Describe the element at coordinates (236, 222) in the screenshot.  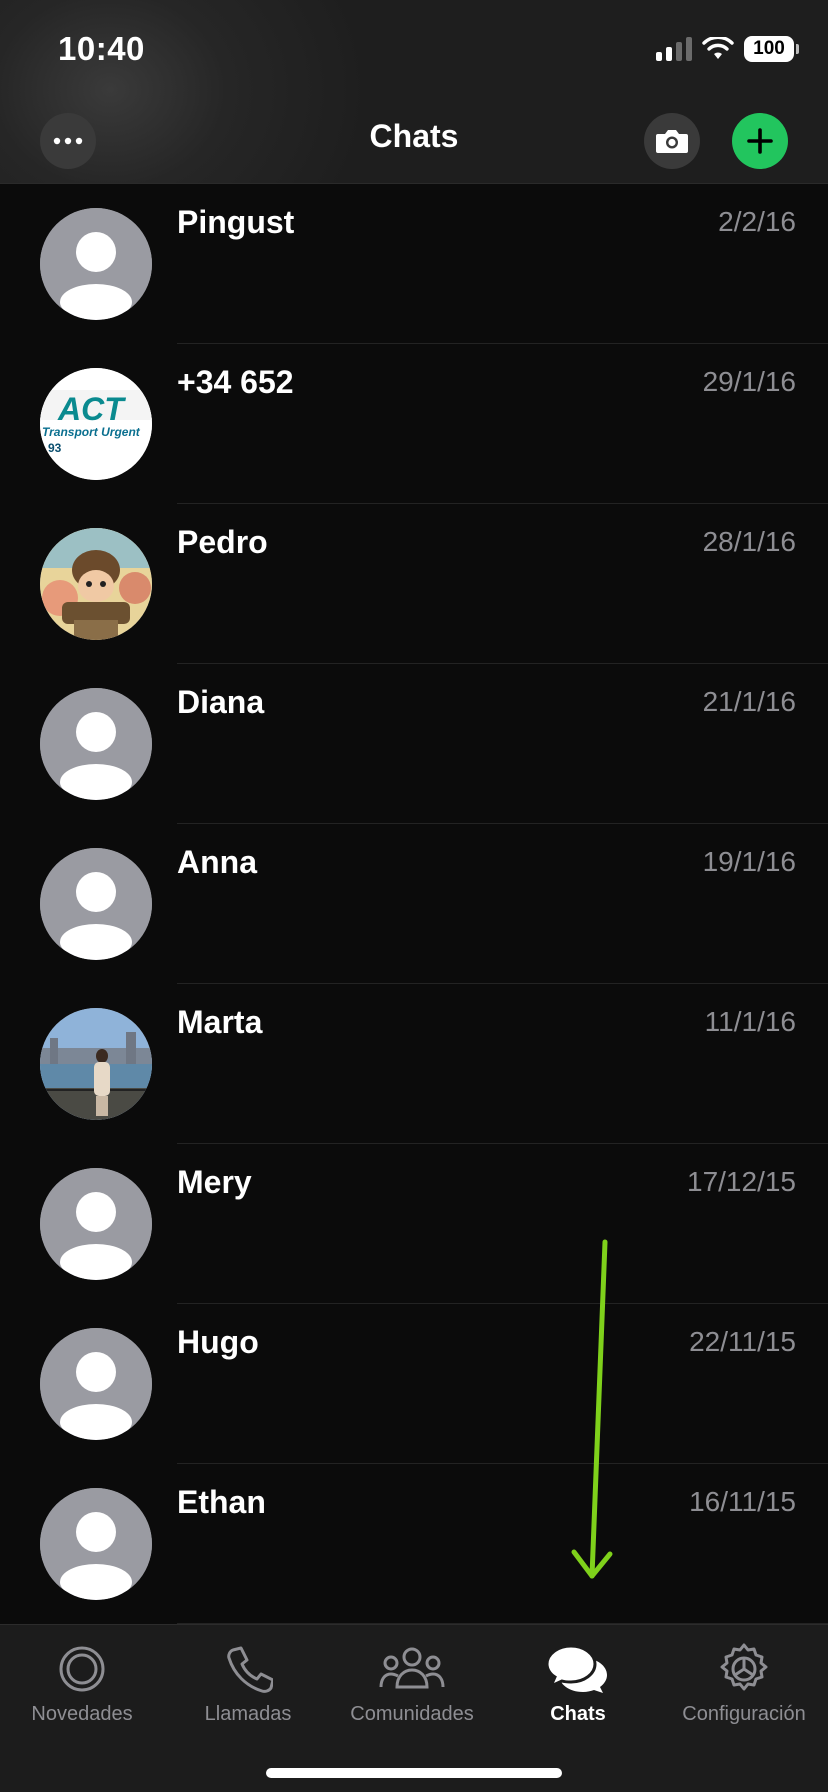
I see `chat-name: Pingust` at that location.